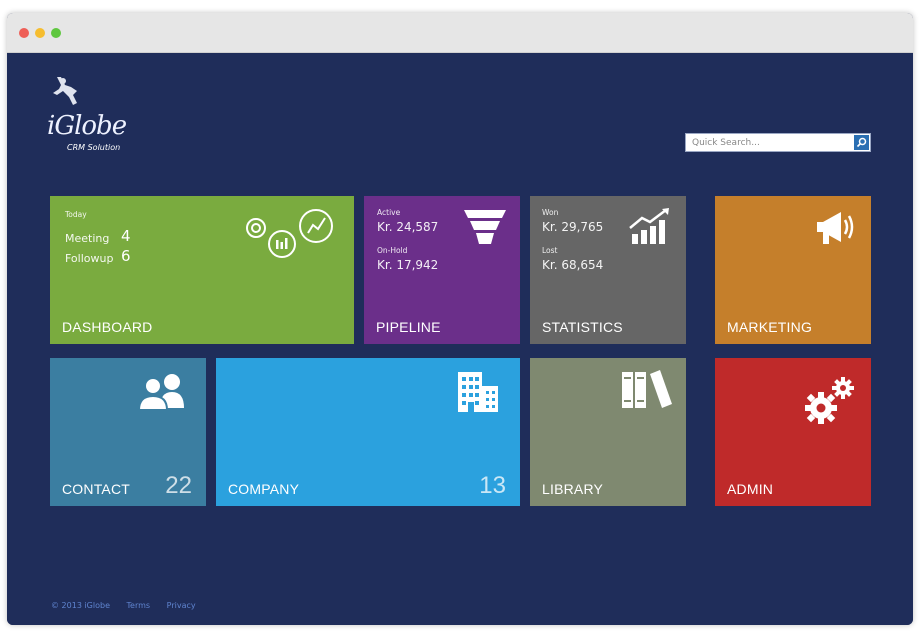 The image size is (920, 640). What do you see at coordinates (96, 489) in the screenshot?
I see `contact-label: CONTACT` at bounding box center [96, 489].